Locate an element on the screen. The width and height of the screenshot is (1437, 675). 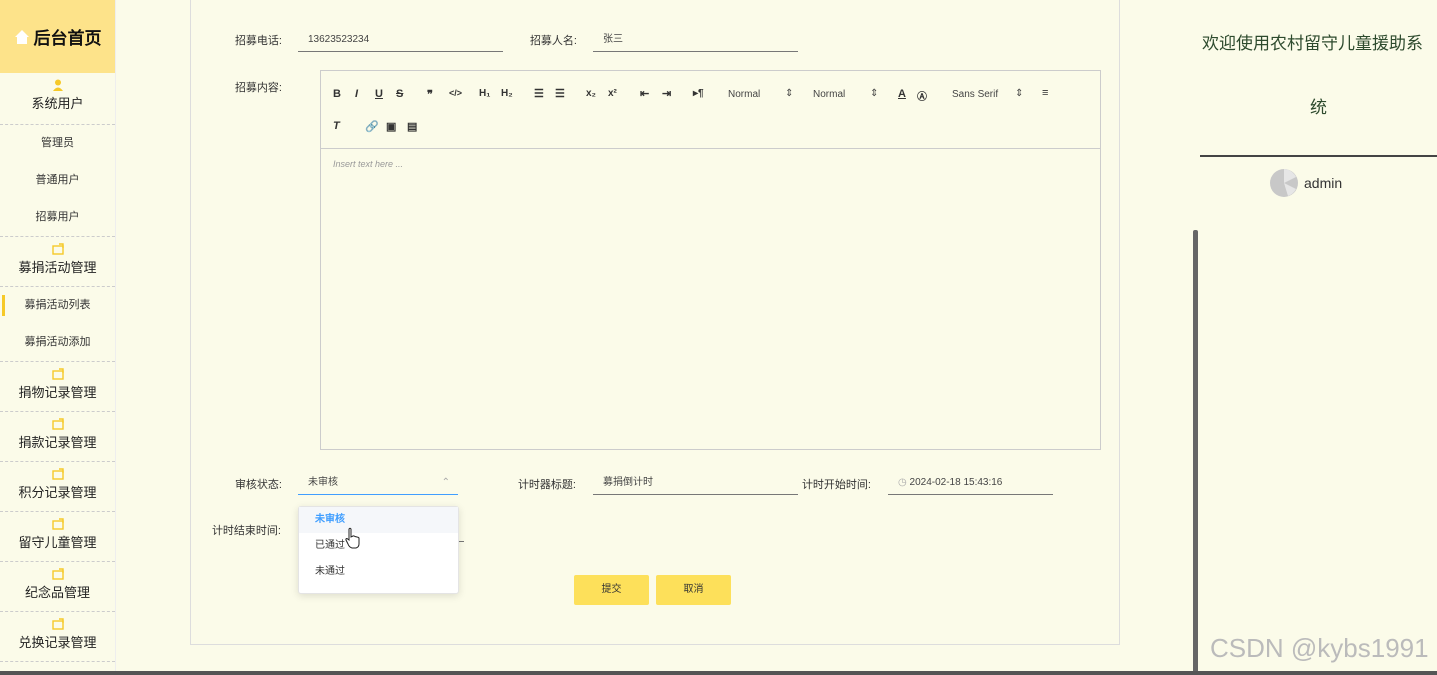
direction-icon: ▸¶ is located at coordinates (698, 93).